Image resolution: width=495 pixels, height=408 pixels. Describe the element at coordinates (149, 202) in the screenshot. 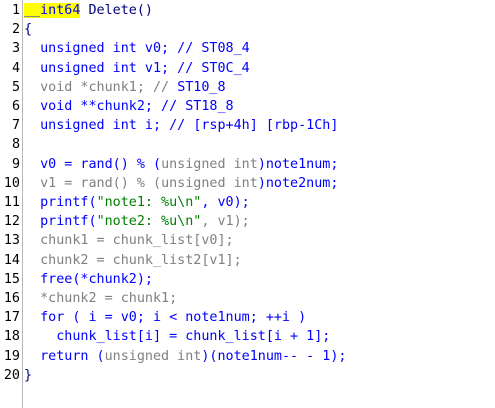

I see `code-token: "note1: %u\n"` at that location.